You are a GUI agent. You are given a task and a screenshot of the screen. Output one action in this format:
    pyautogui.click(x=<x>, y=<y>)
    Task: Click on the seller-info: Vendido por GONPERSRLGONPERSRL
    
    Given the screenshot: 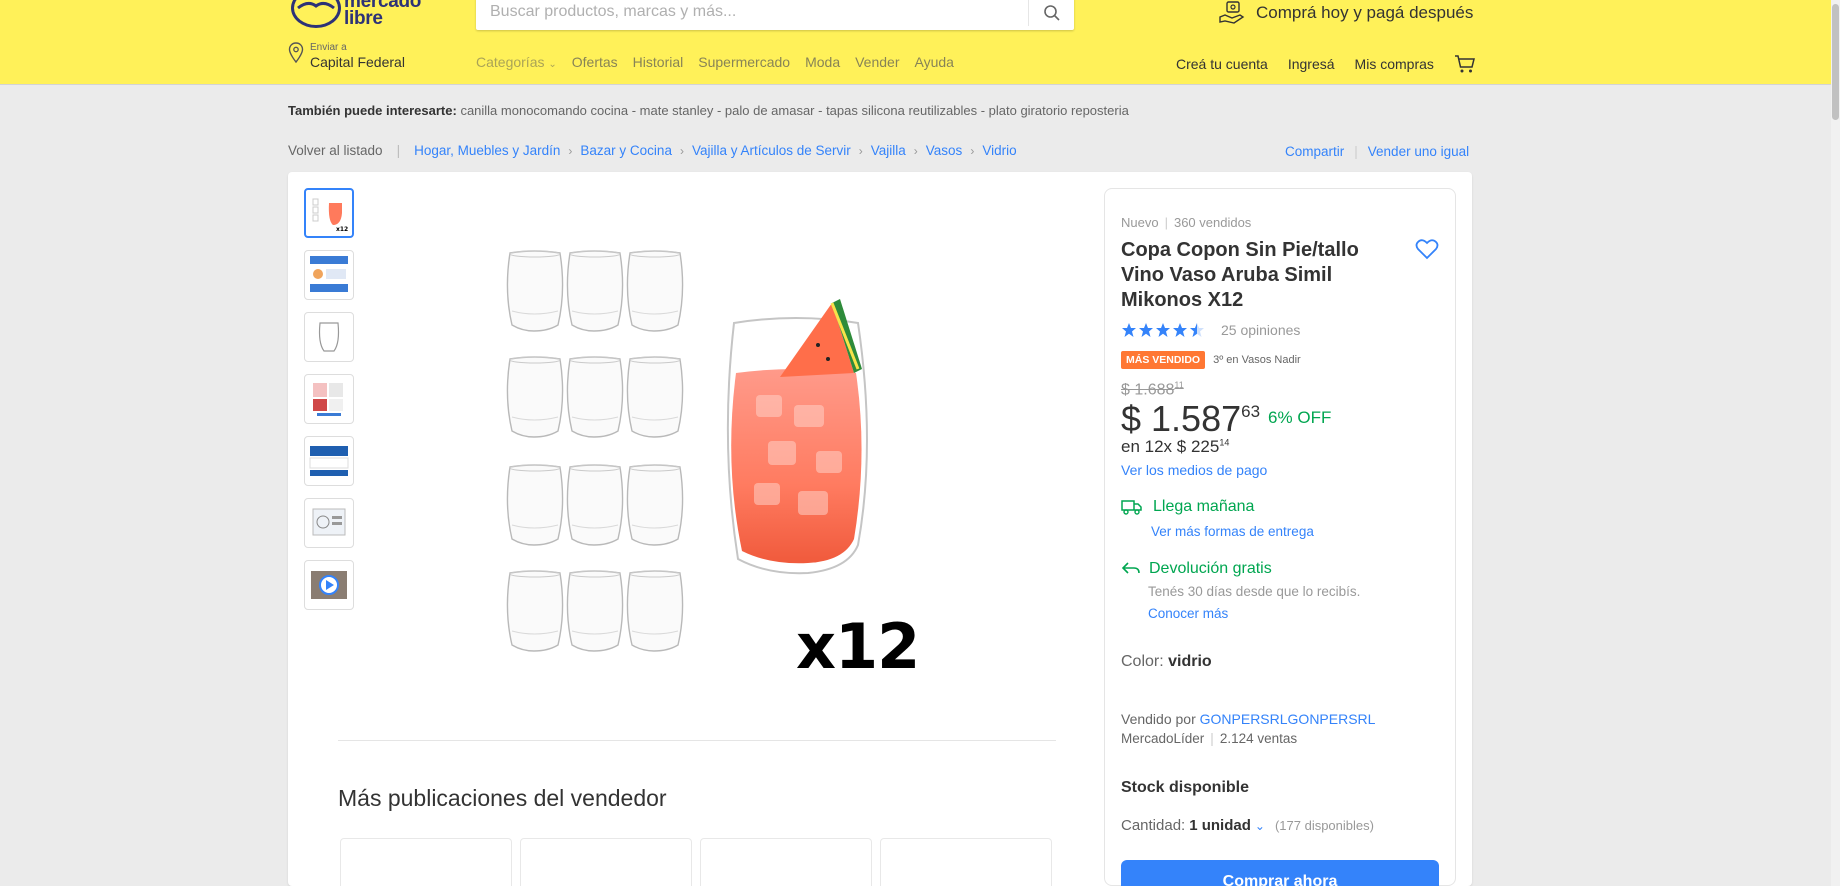 What is the action you would take?
    pyautogui.click(x=1248, y=719)
    